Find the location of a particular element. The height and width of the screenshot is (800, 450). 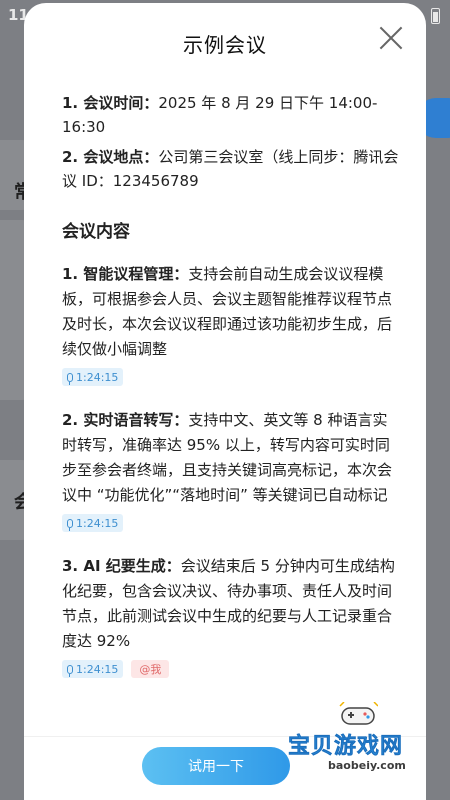

dialog-header: 示例会议 is located at coordinates (225, 43).